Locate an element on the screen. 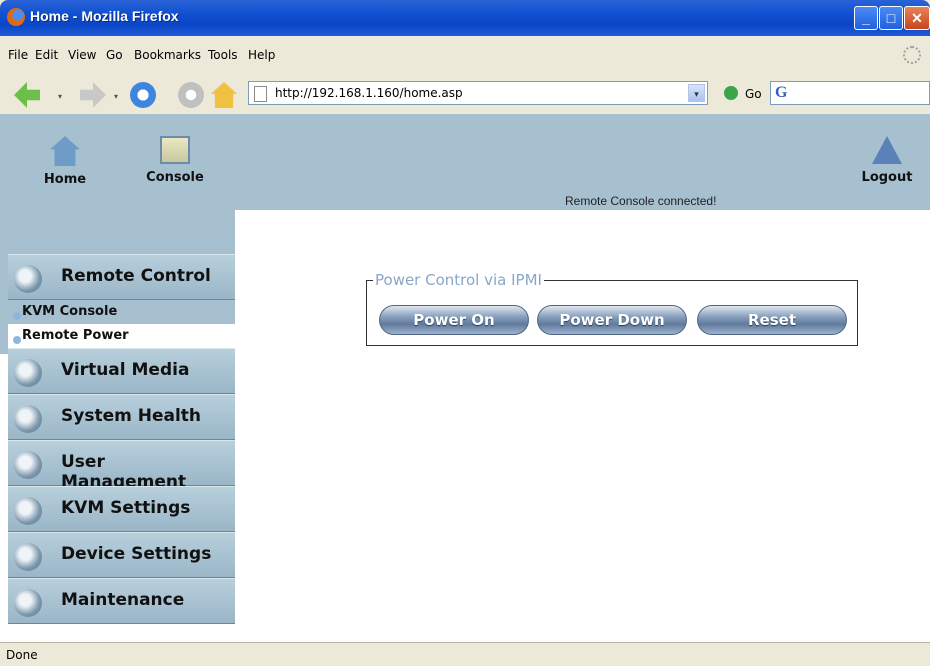  status-text: Done is located at coordinates (22, 655).